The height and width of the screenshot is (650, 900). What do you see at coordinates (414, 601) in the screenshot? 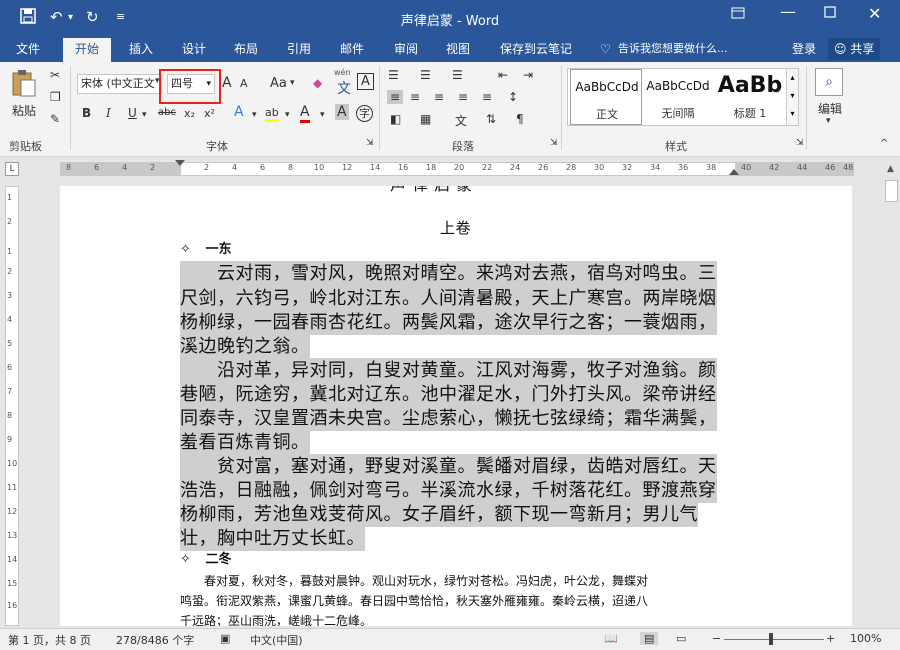
I see `text-line: 鸣蛩。衔泥双紫燕，课蜜几黄蜂。春日园中莺恰恰，秋天塞外雁雍雍。秦岭云横，迢递八` at bounding box center [414, 601].